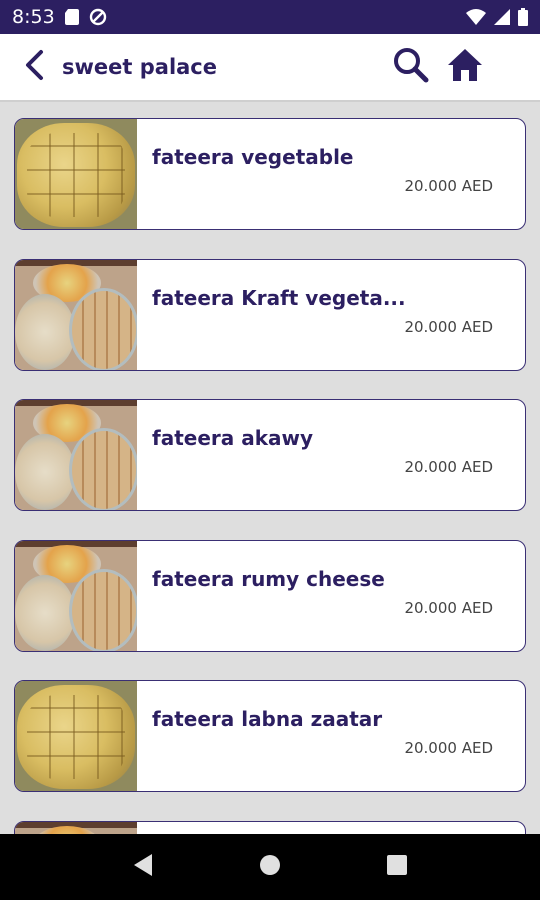 The height and width of the screenshot is (900, 540). I want to click on product-card: fateera akawy 20.000 AED, so click(270, 455).